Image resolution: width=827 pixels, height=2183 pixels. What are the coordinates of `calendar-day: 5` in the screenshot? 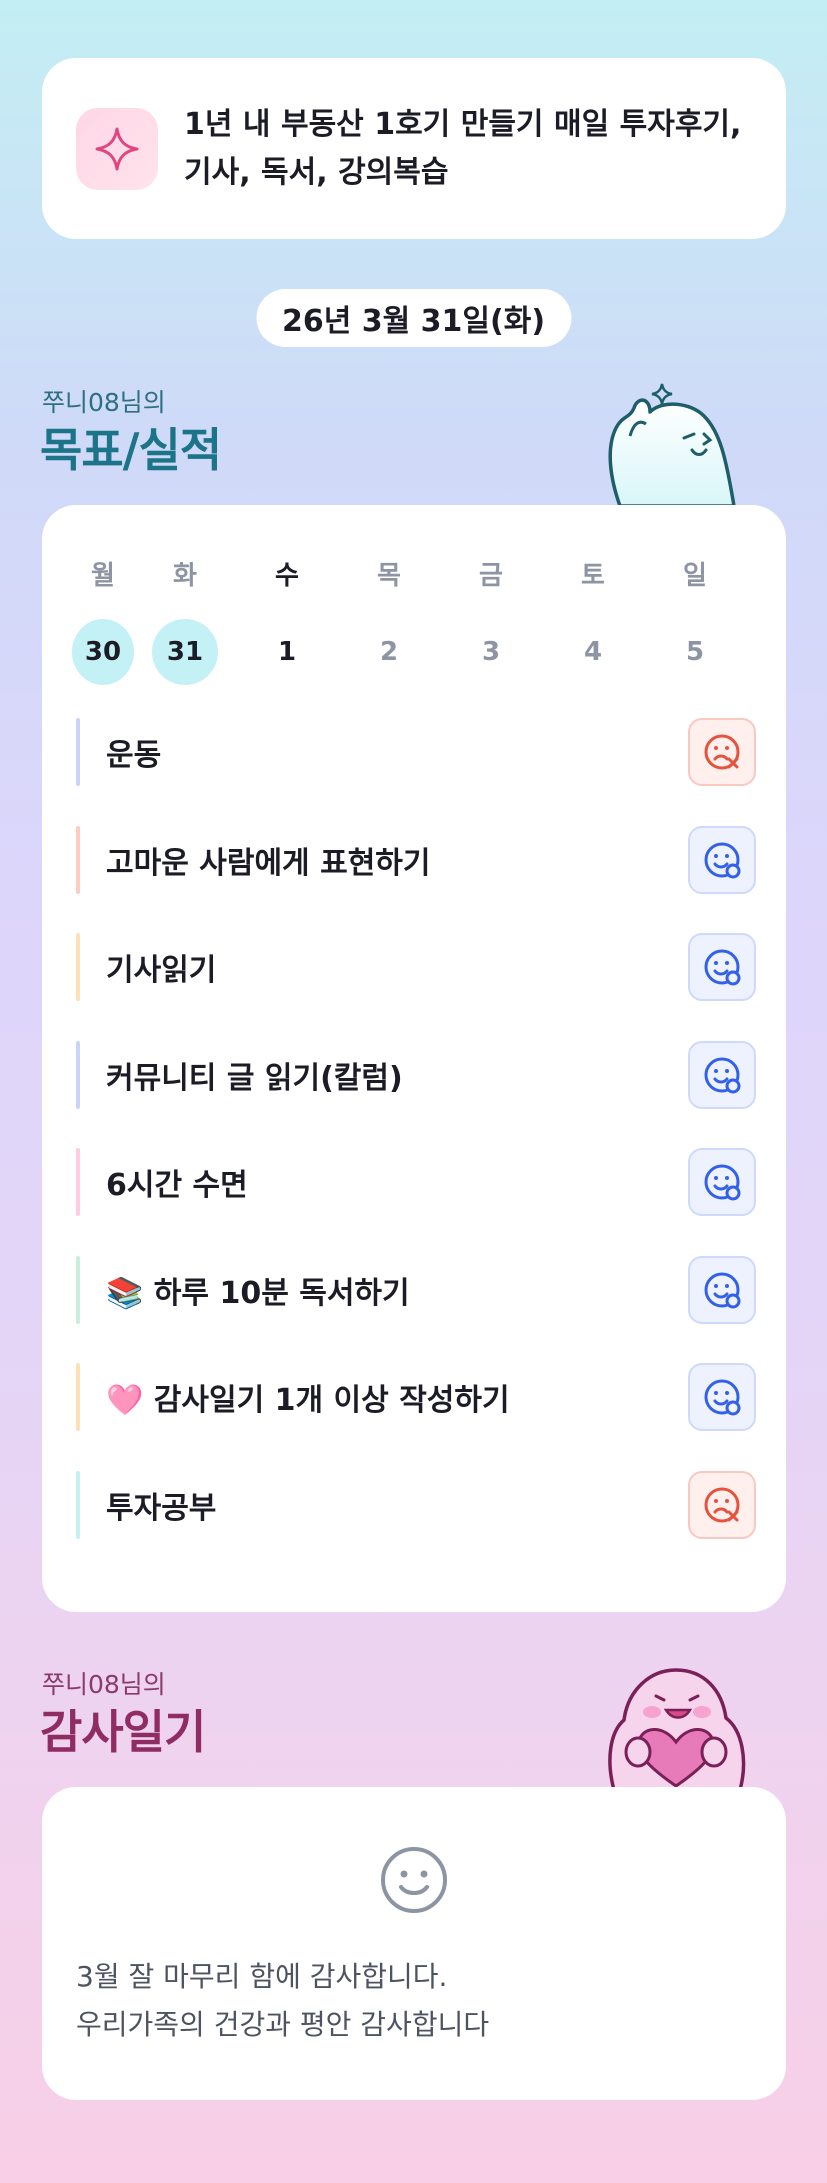 It's located at (695, 652).